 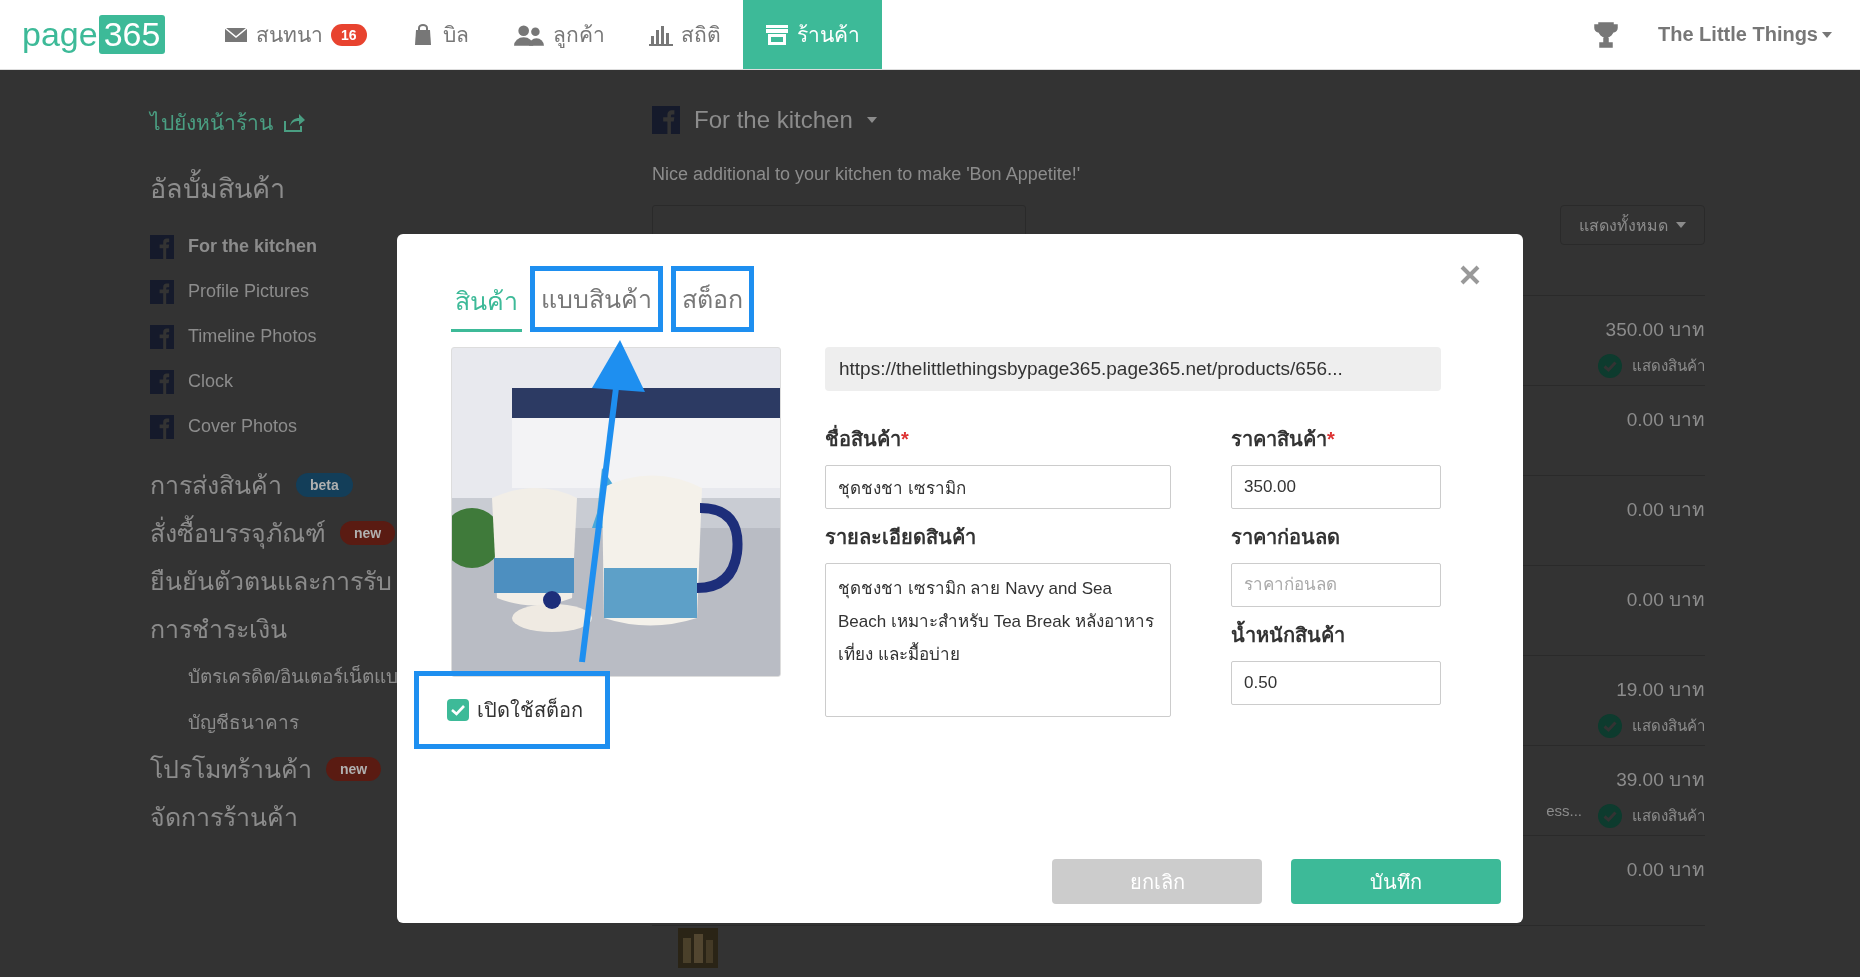 What do you see at coordinates (458, 710) in the screenshot?
I see `checkbox-icon` at bounding box center [458, 710].